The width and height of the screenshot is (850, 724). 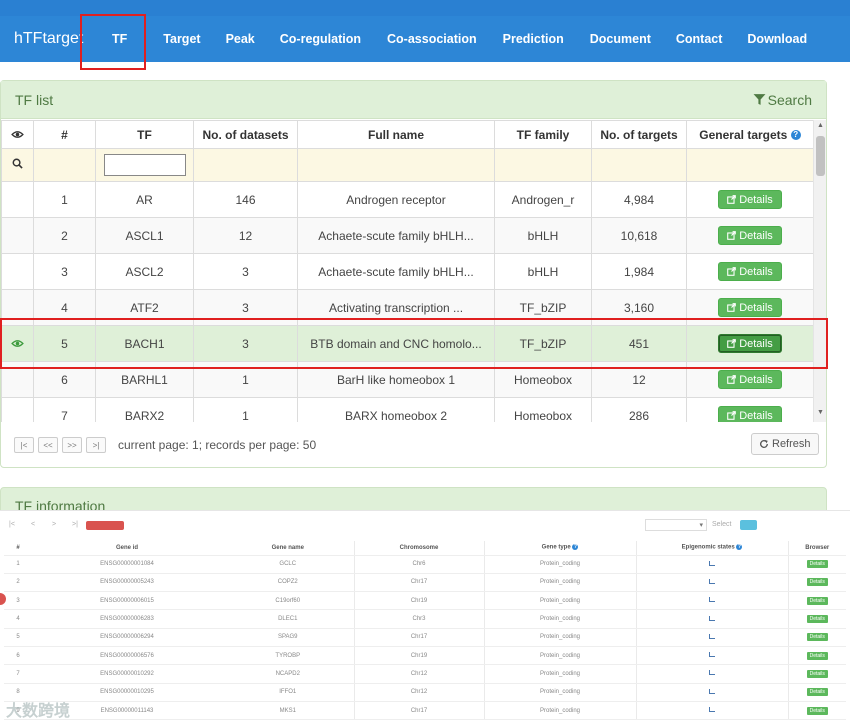 I want to click on cell-tf: ASCL2, so click(x=144, y=271).